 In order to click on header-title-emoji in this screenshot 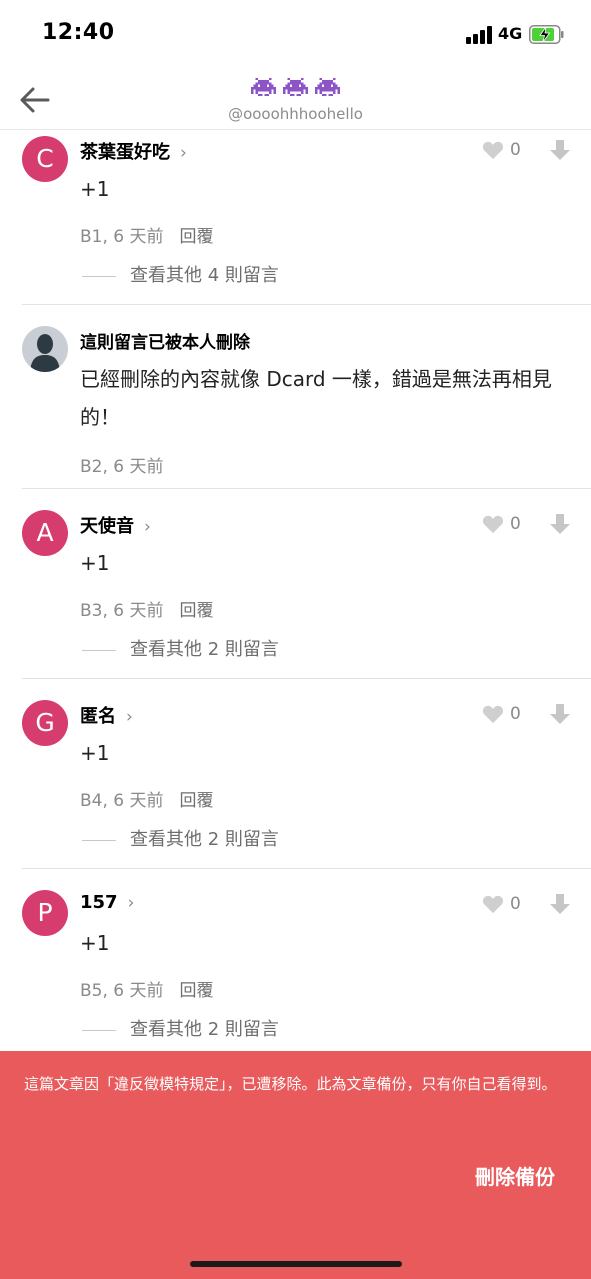, I will do `click(295, 88)`.